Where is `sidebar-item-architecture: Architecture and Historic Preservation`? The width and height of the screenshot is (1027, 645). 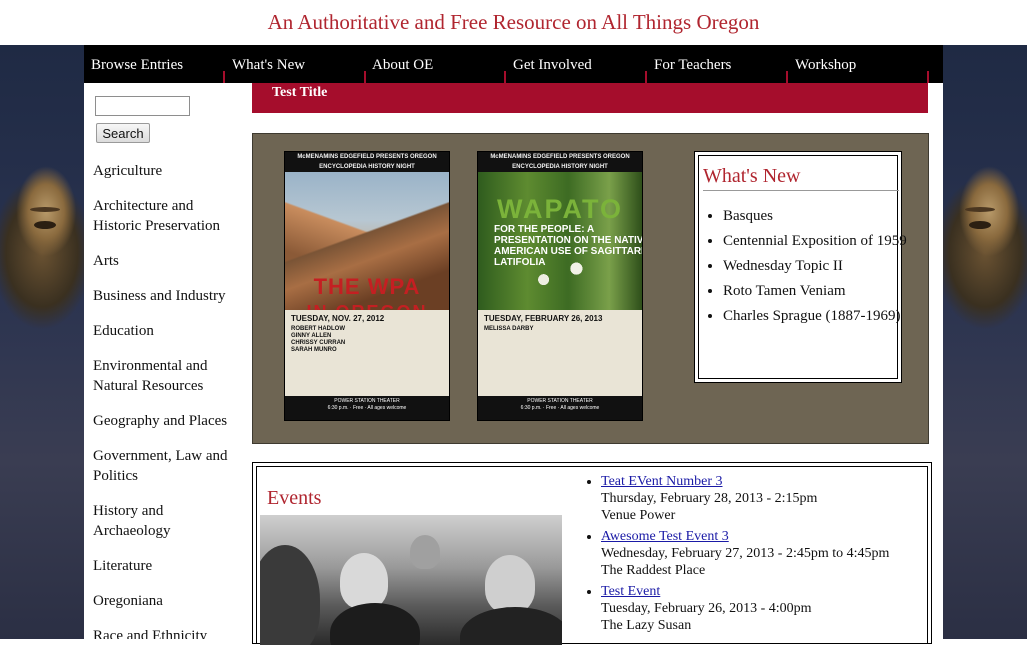
sidebar-item-architecture: Architecture and Historic Preservation is located at coordinates (168, 216).